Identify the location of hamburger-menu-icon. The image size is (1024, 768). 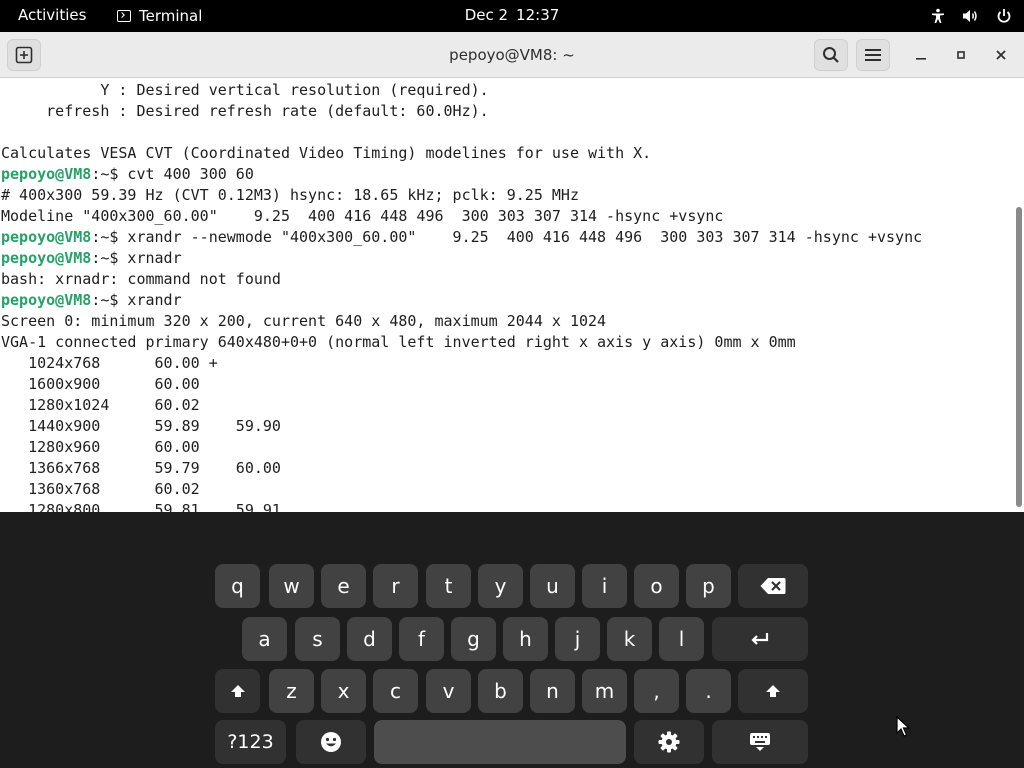
(873, 55).